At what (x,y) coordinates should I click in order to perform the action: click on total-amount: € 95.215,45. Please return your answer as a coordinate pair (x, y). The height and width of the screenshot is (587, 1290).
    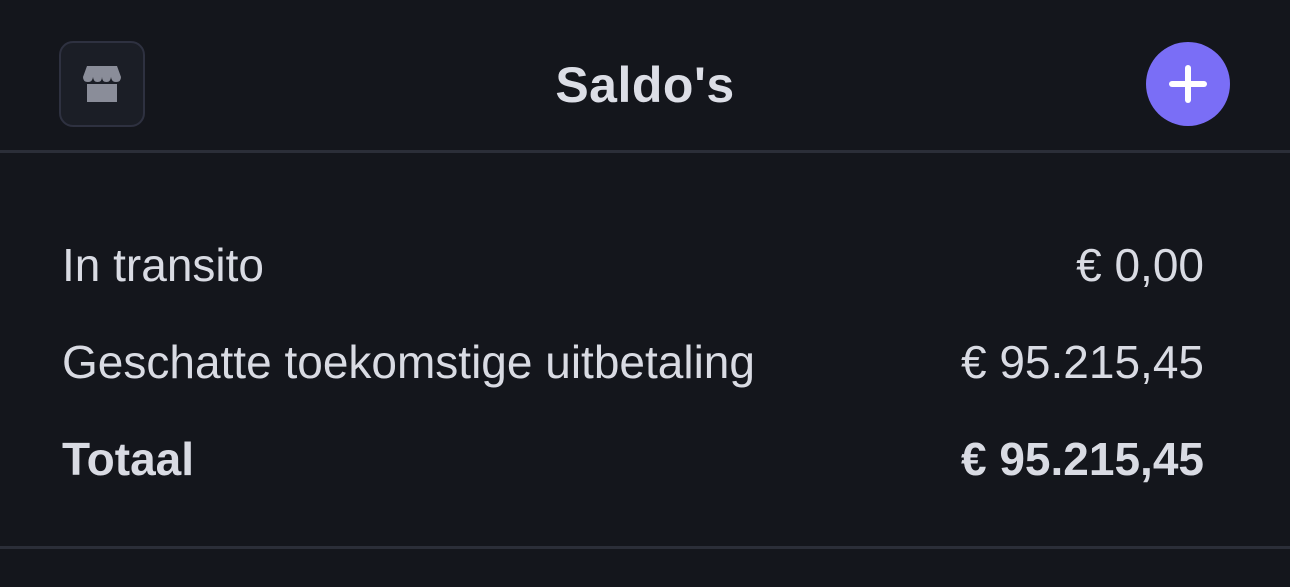
    Looking at the image, I should click on (1082, 459).